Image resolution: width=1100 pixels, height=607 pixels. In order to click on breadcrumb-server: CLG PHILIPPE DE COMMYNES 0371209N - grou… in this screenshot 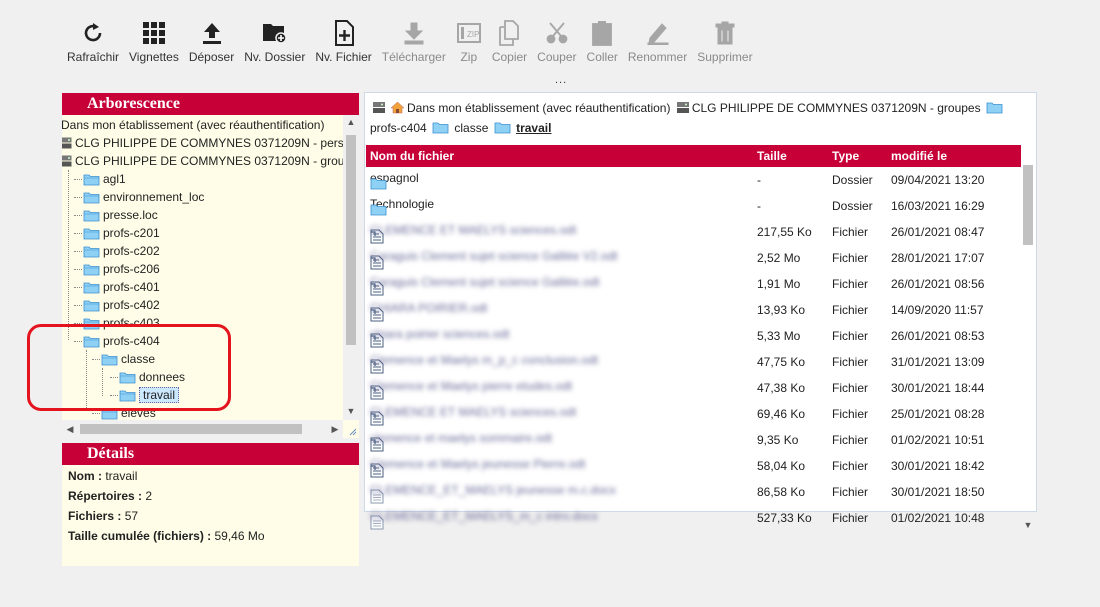, I will do `click(839, 108)`.